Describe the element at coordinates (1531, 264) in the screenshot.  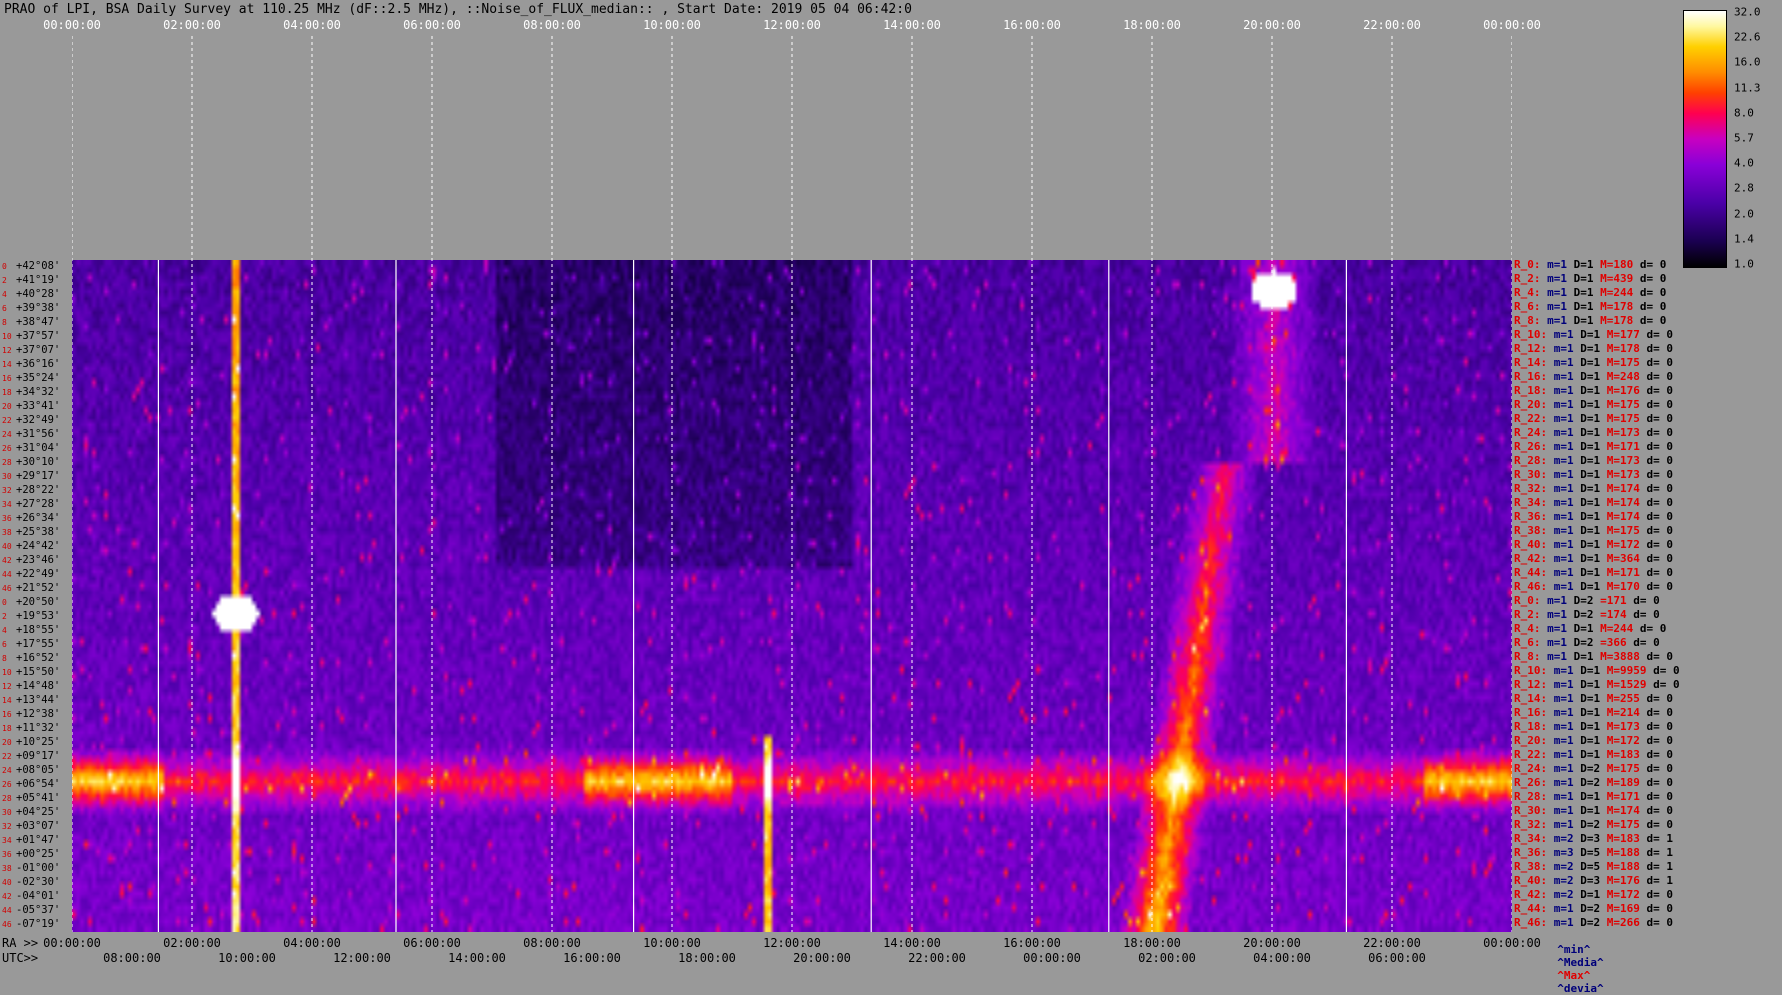
I see `stat-r: R_0:` at that location.